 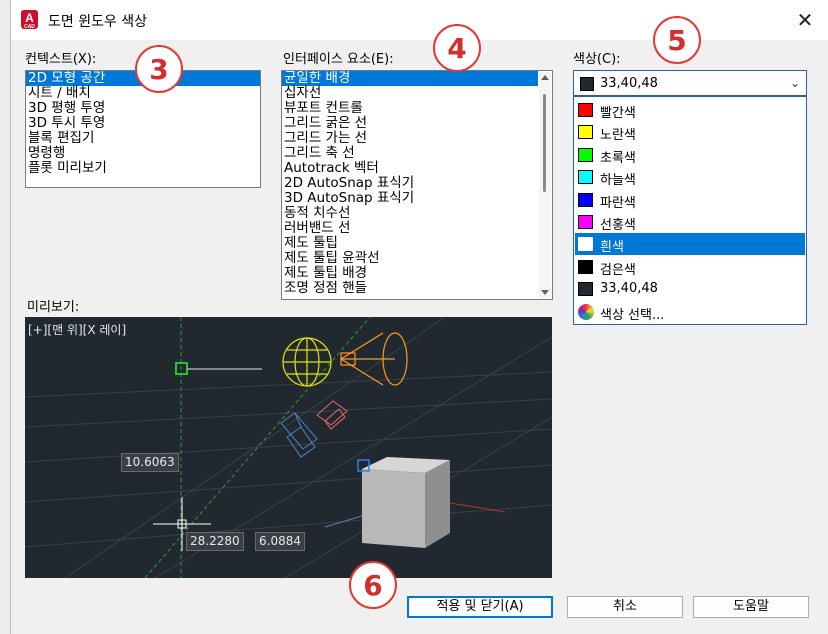 What do you see at coordinates (618, 113) in the screenshot?
I see `color-option-label: 빨간색` at bounding box center [618, 113].